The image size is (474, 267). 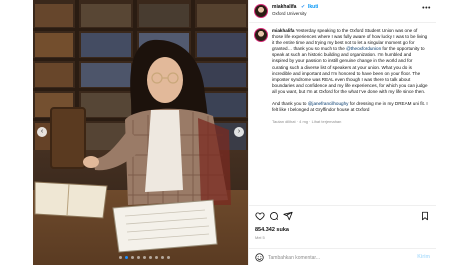 I want to click on caption-paragraph-2a: And thank you to, so click(x=290, y=104).